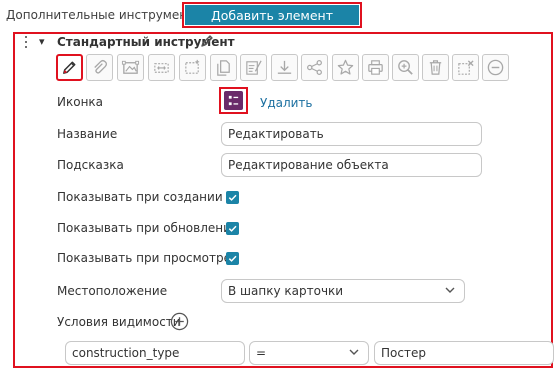  What do you see at coordinates (179, 321) in the screenshot?
I see `add-condition-icon` at bounding box center [179, 321].